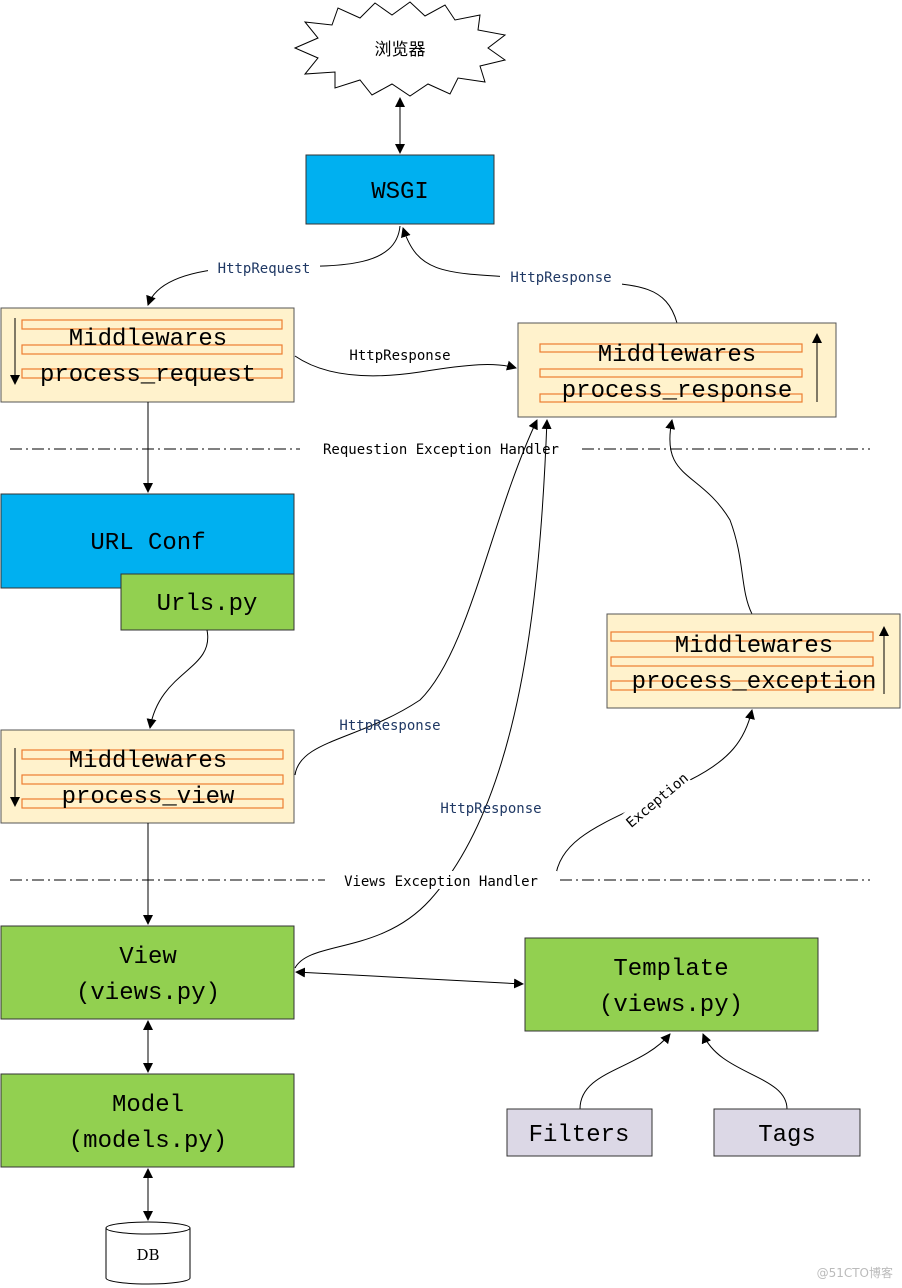  What do you see at coordinates (754, 682) in the screenshot?
I see `mw-exception-line2: process_exception` at bounding box center [754, 682].